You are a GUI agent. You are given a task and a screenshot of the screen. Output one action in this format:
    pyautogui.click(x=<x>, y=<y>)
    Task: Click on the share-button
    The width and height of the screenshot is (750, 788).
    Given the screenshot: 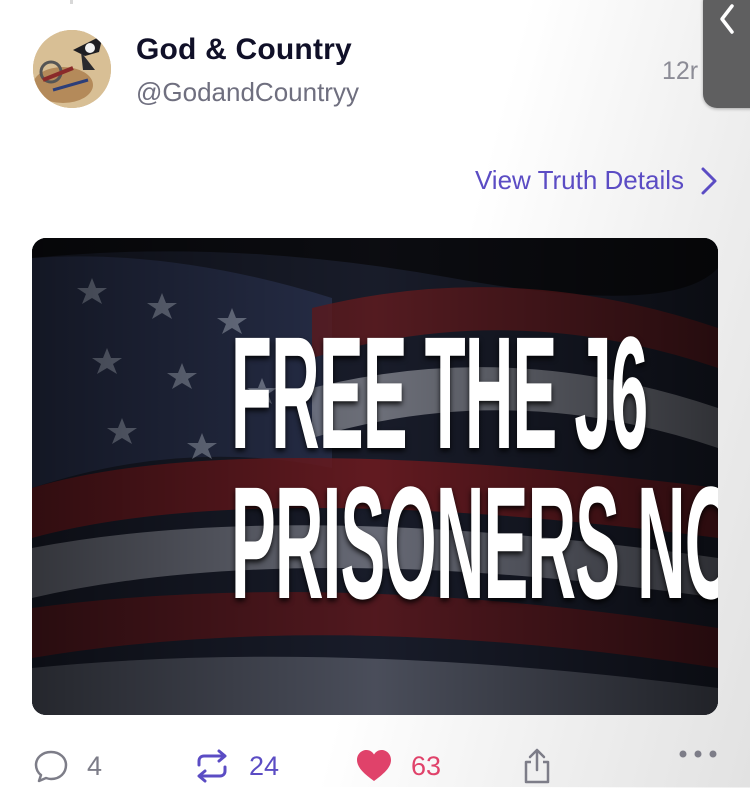 What is the action you would take?
    pyautogui.click(x=537, y=766)
    